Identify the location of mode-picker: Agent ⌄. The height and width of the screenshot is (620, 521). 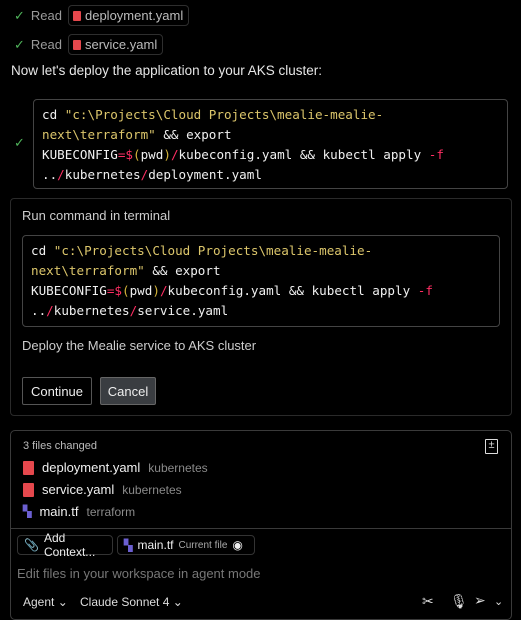
(45, 602).